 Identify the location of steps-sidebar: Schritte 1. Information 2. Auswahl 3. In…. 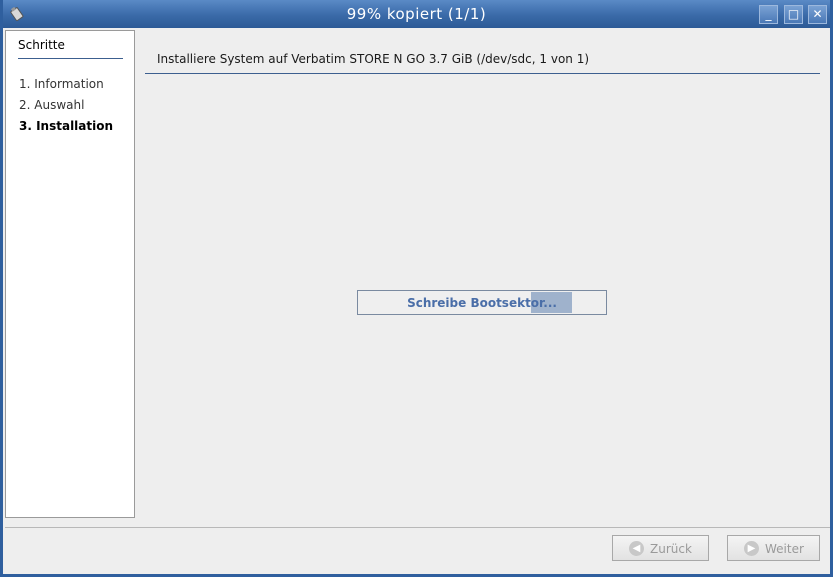
(70, 274).